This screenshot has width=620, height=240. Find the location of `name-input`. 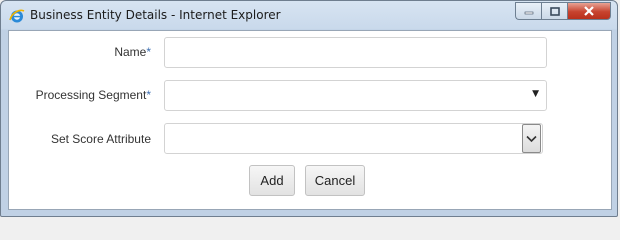

name-input is located at coordinates (355, 52).